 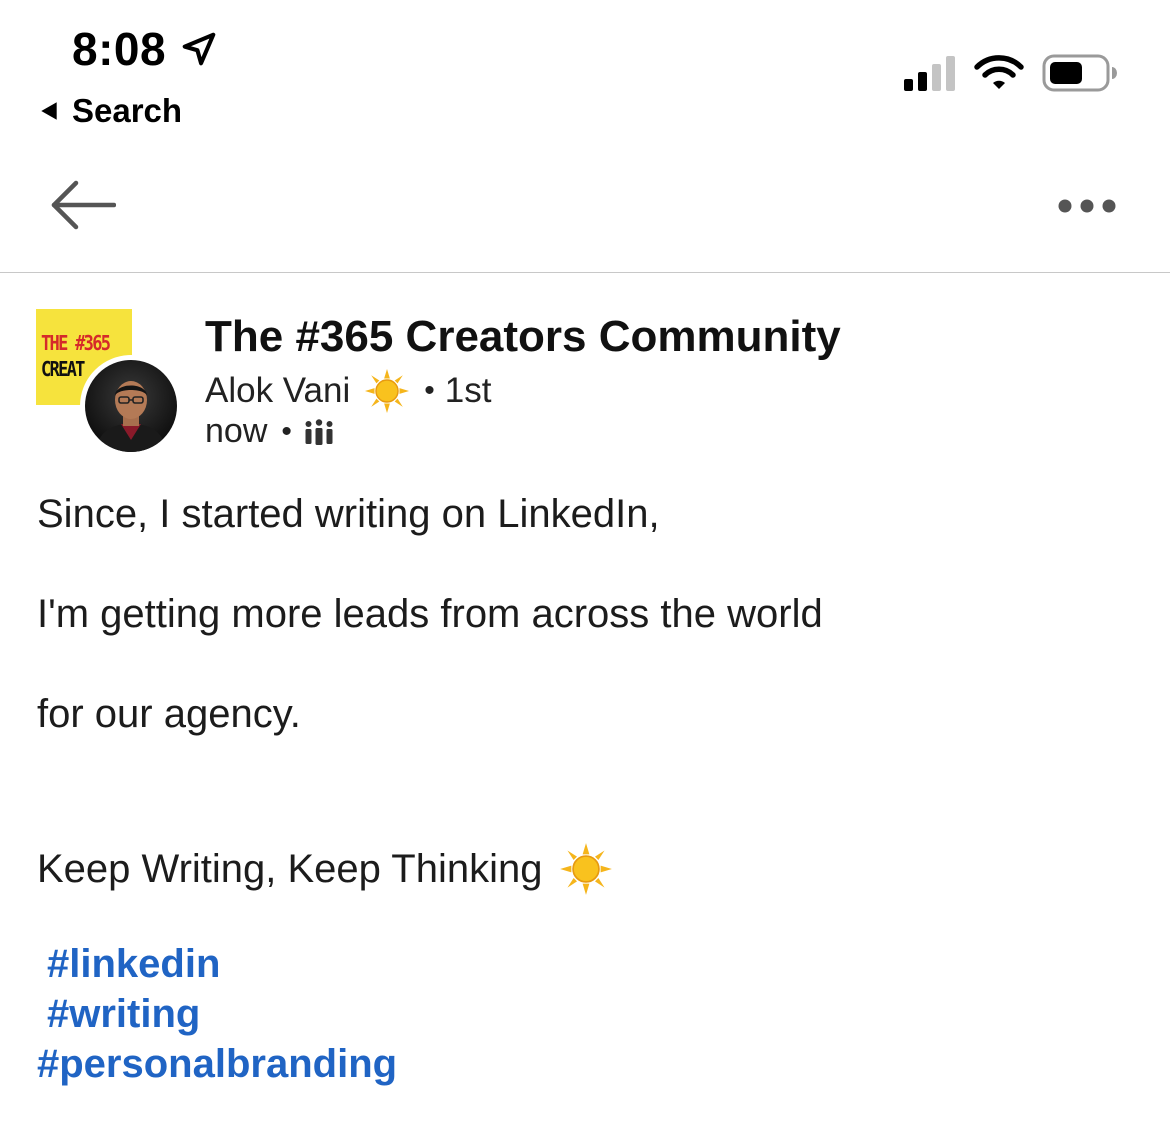 I want to click on status-time: 8:08, so click(x=145, y=49).